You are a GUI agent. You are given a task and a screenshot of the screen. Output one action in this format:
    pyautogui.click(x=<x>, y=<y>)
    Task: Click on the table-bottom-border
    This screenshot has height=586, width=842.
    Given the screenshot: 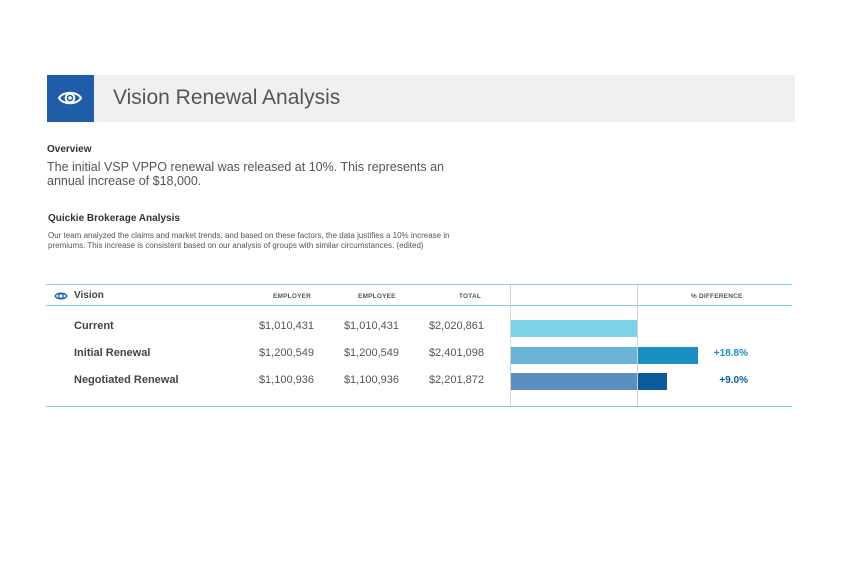 What is the action you would take?
    pyautogui.click(x=419, y=406)
    